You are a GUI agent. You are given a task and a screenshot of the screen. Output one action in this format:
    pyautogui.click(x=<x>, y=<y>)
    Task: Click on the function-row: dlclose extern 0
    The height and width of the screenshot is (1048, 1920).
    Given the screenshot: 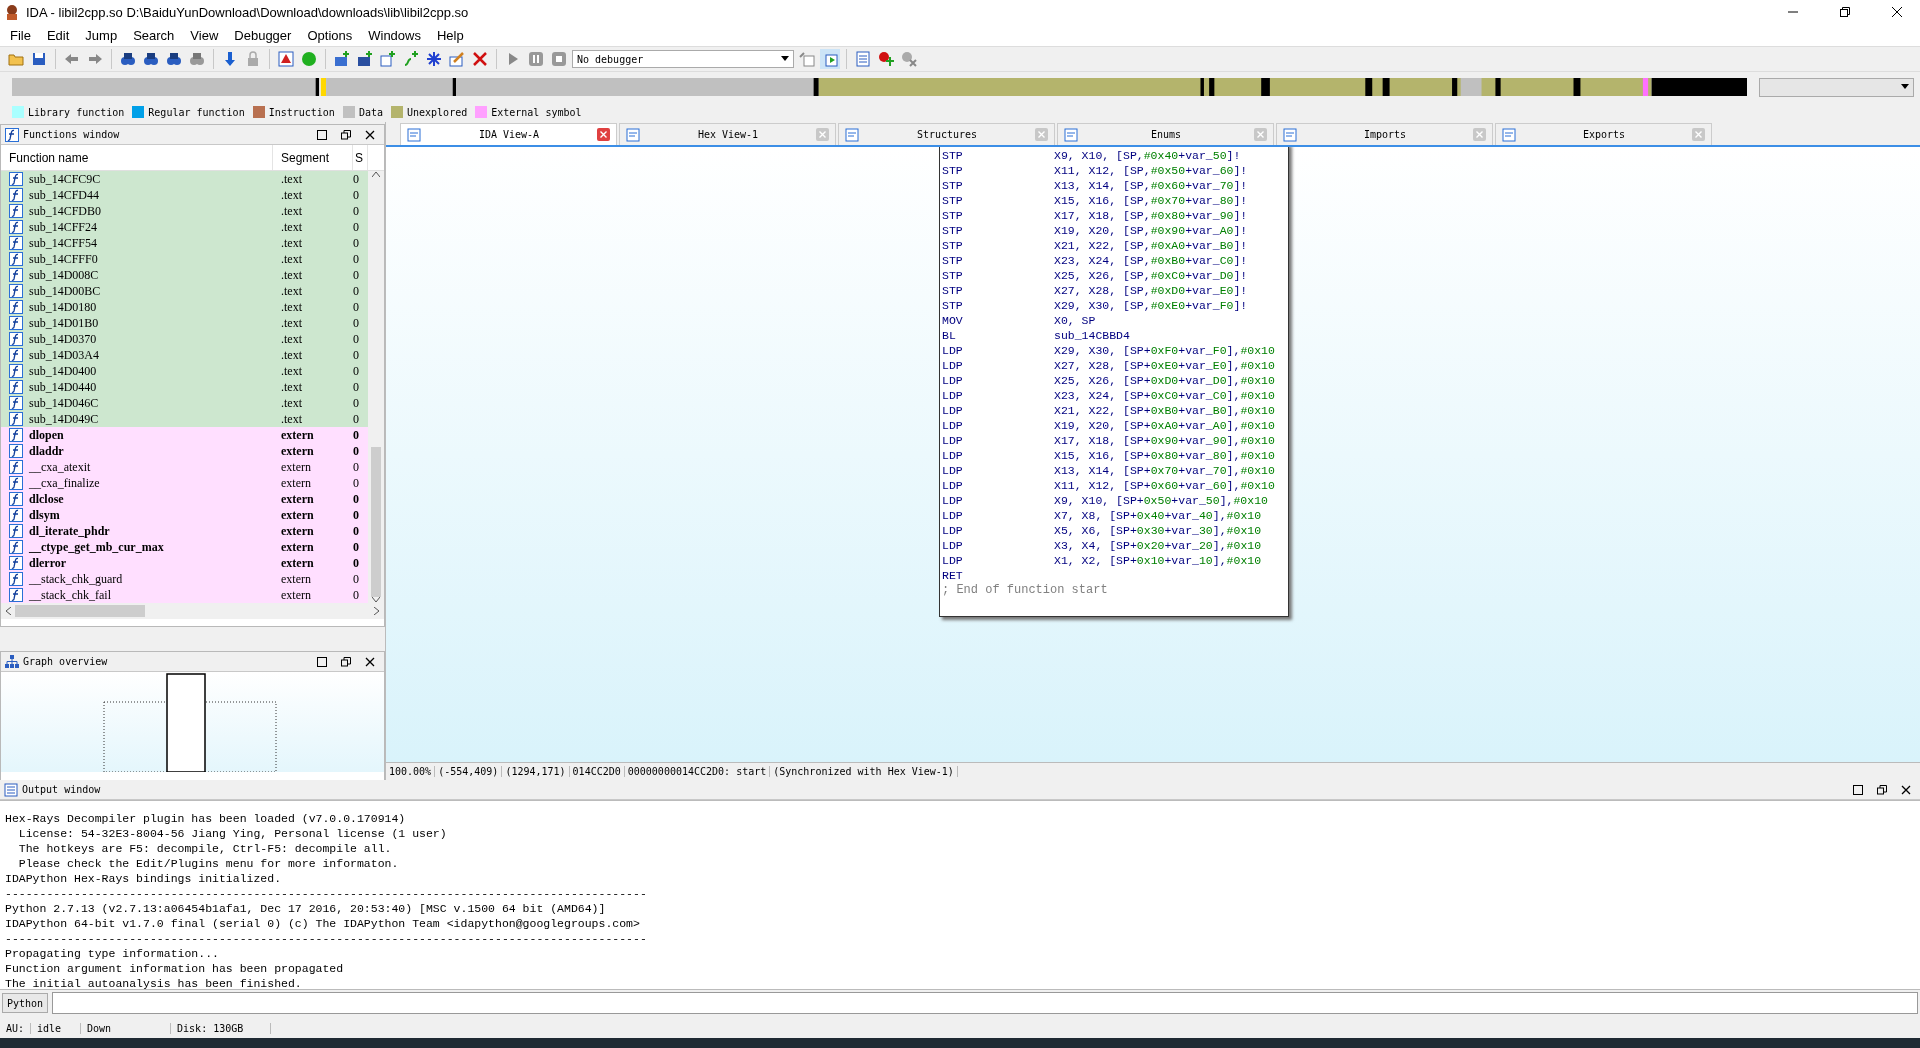 What is the action you would take?
    pyautogui.click(x=184, y=499)
    